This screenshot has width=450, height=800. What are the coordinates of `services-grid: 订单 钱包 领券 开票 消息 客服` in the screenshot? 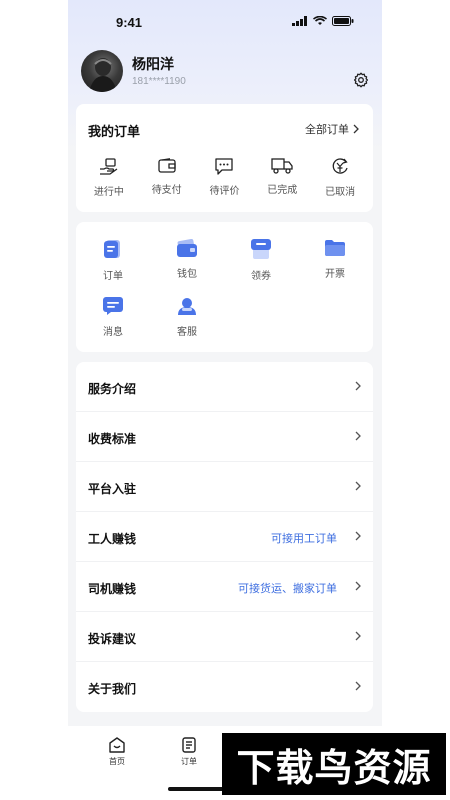 It's located at (224, 288).